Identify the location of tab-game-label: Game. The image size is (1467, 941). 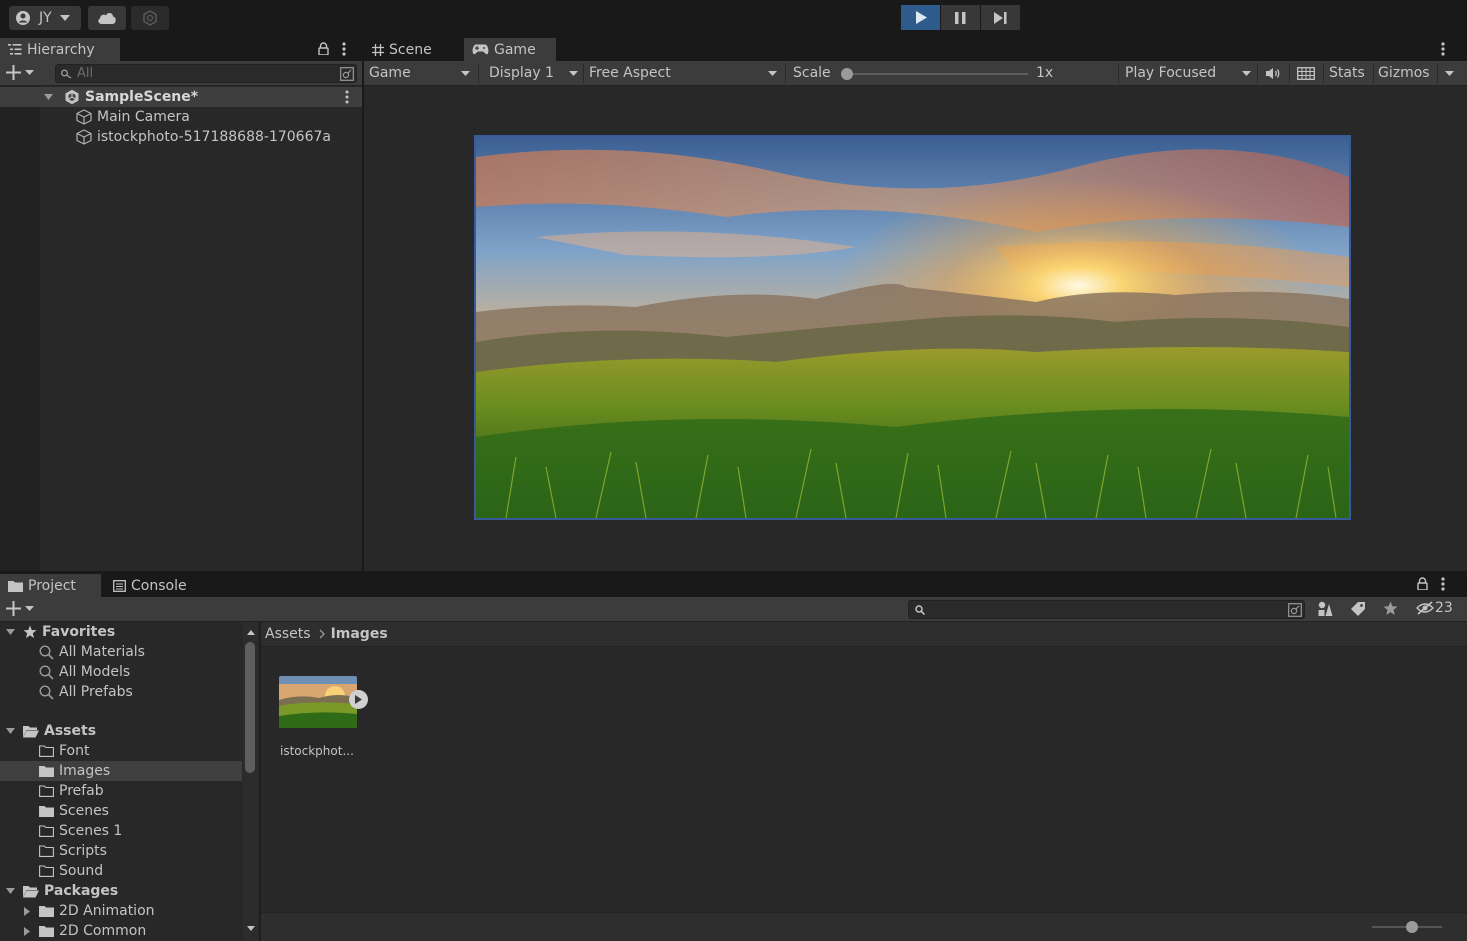
(515, 49).